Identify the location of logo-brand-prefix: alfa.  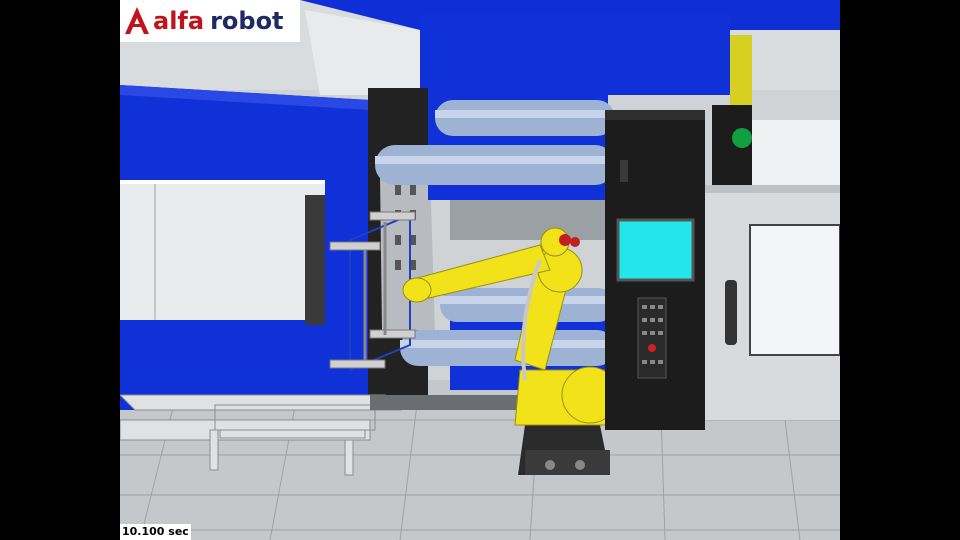
(179, 21).